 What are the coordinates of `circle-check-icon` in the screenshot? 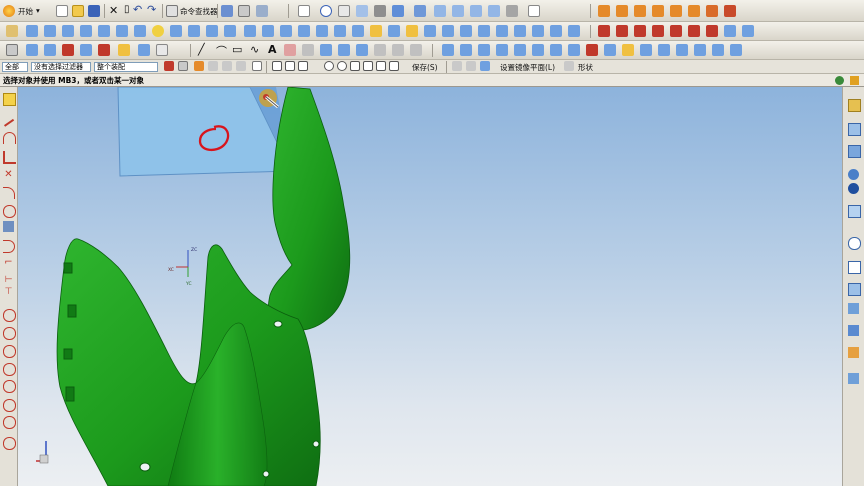 It's located at (9, 443).